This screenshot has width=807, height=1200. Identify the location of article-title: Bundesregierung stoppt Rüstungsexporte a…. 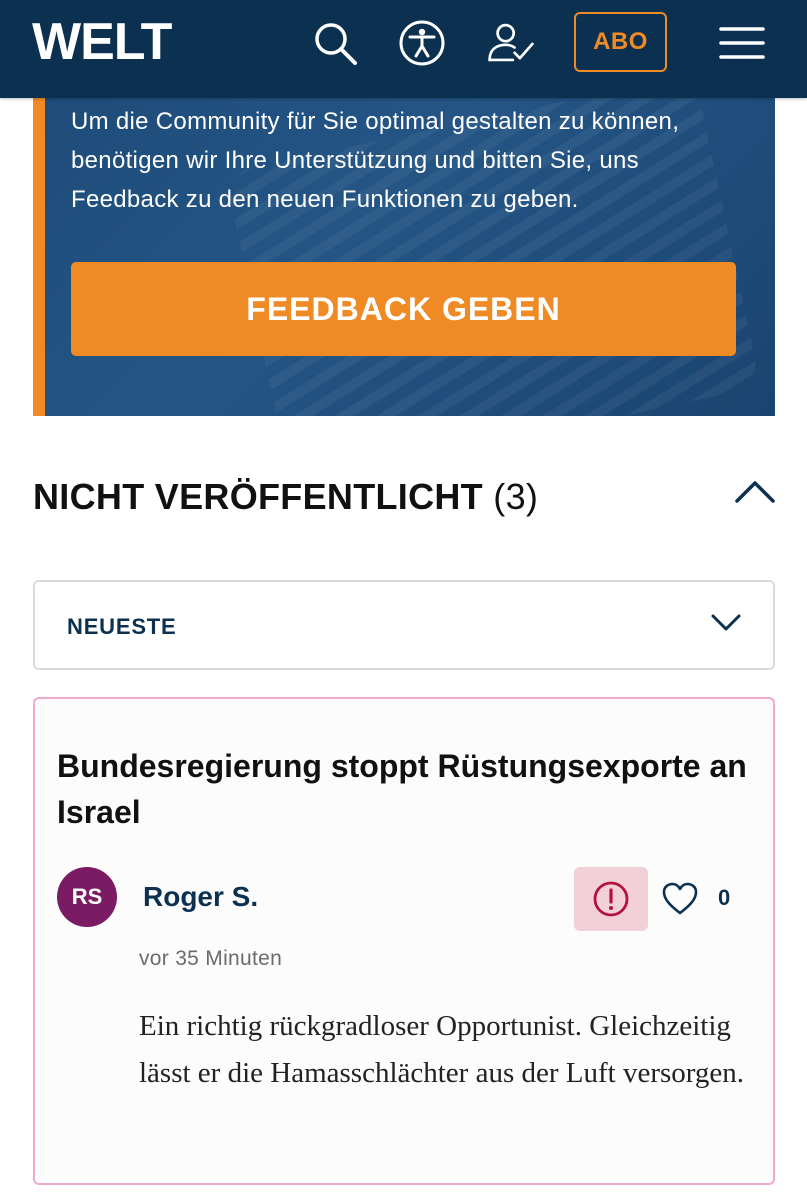
(407, 789).